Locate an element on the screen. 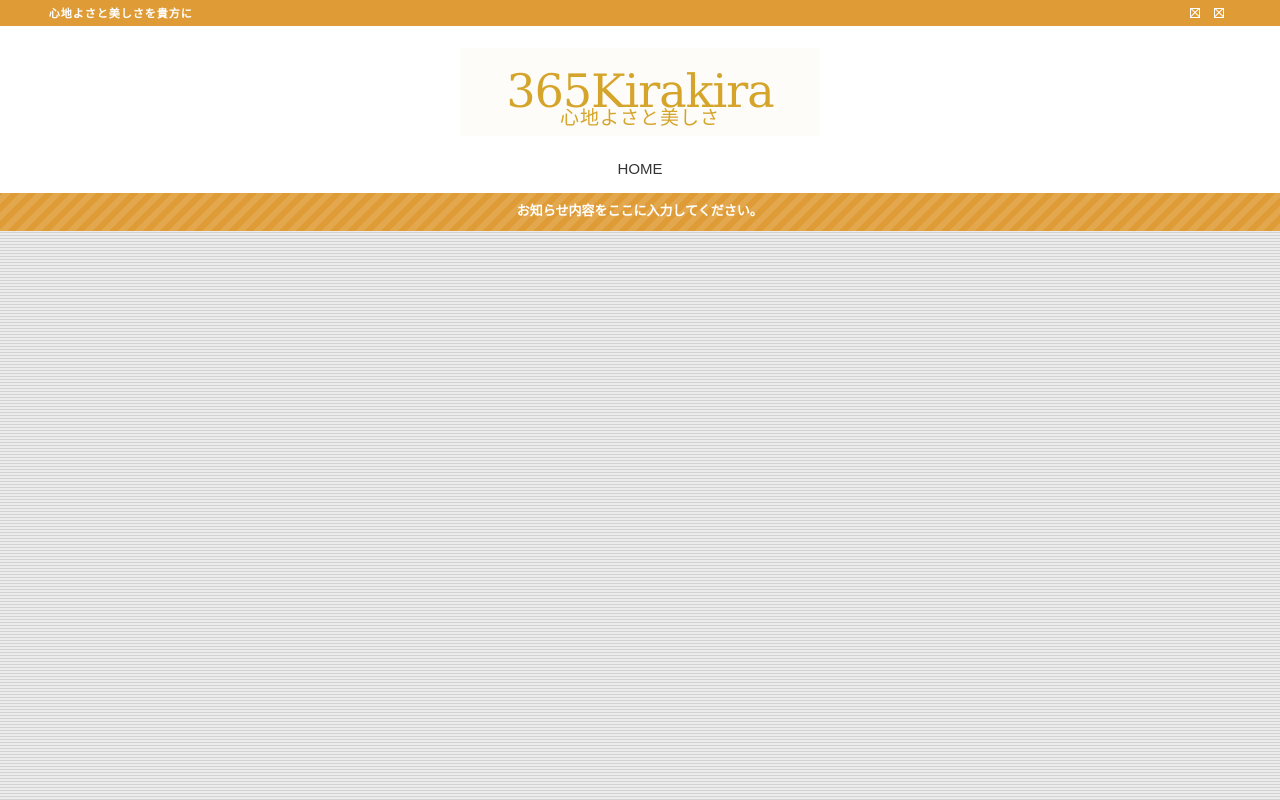 The height and width of the screenshot is (800, 1280). social-icons is located at coordinates (1207, 13).